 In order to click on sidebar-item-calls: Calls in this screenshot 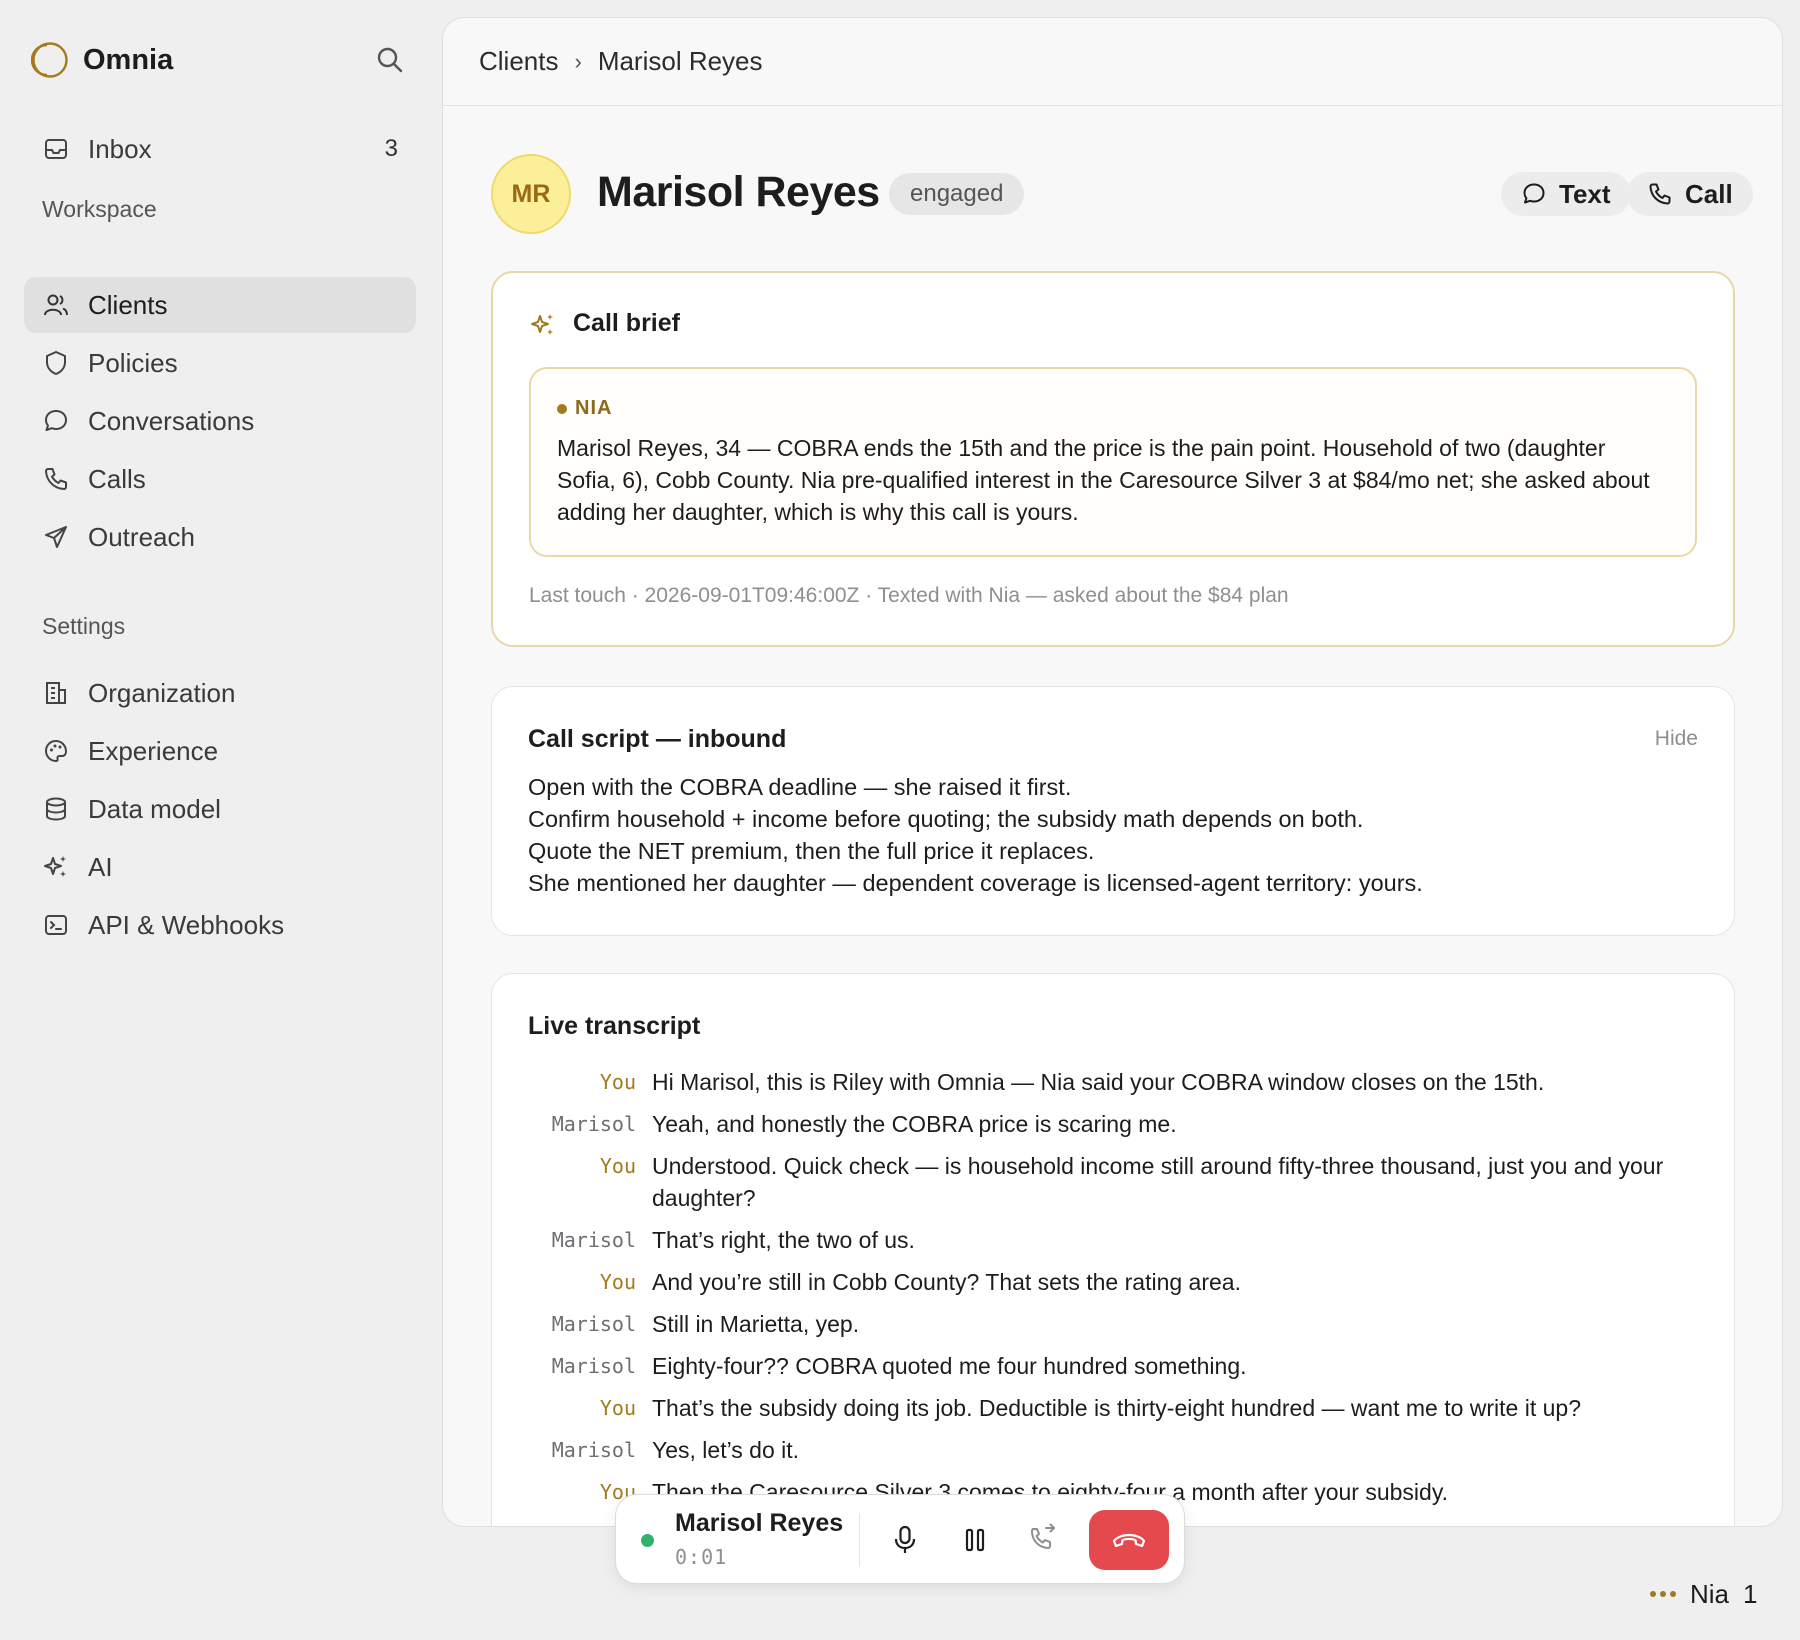, I will do `click(220, 479)`.